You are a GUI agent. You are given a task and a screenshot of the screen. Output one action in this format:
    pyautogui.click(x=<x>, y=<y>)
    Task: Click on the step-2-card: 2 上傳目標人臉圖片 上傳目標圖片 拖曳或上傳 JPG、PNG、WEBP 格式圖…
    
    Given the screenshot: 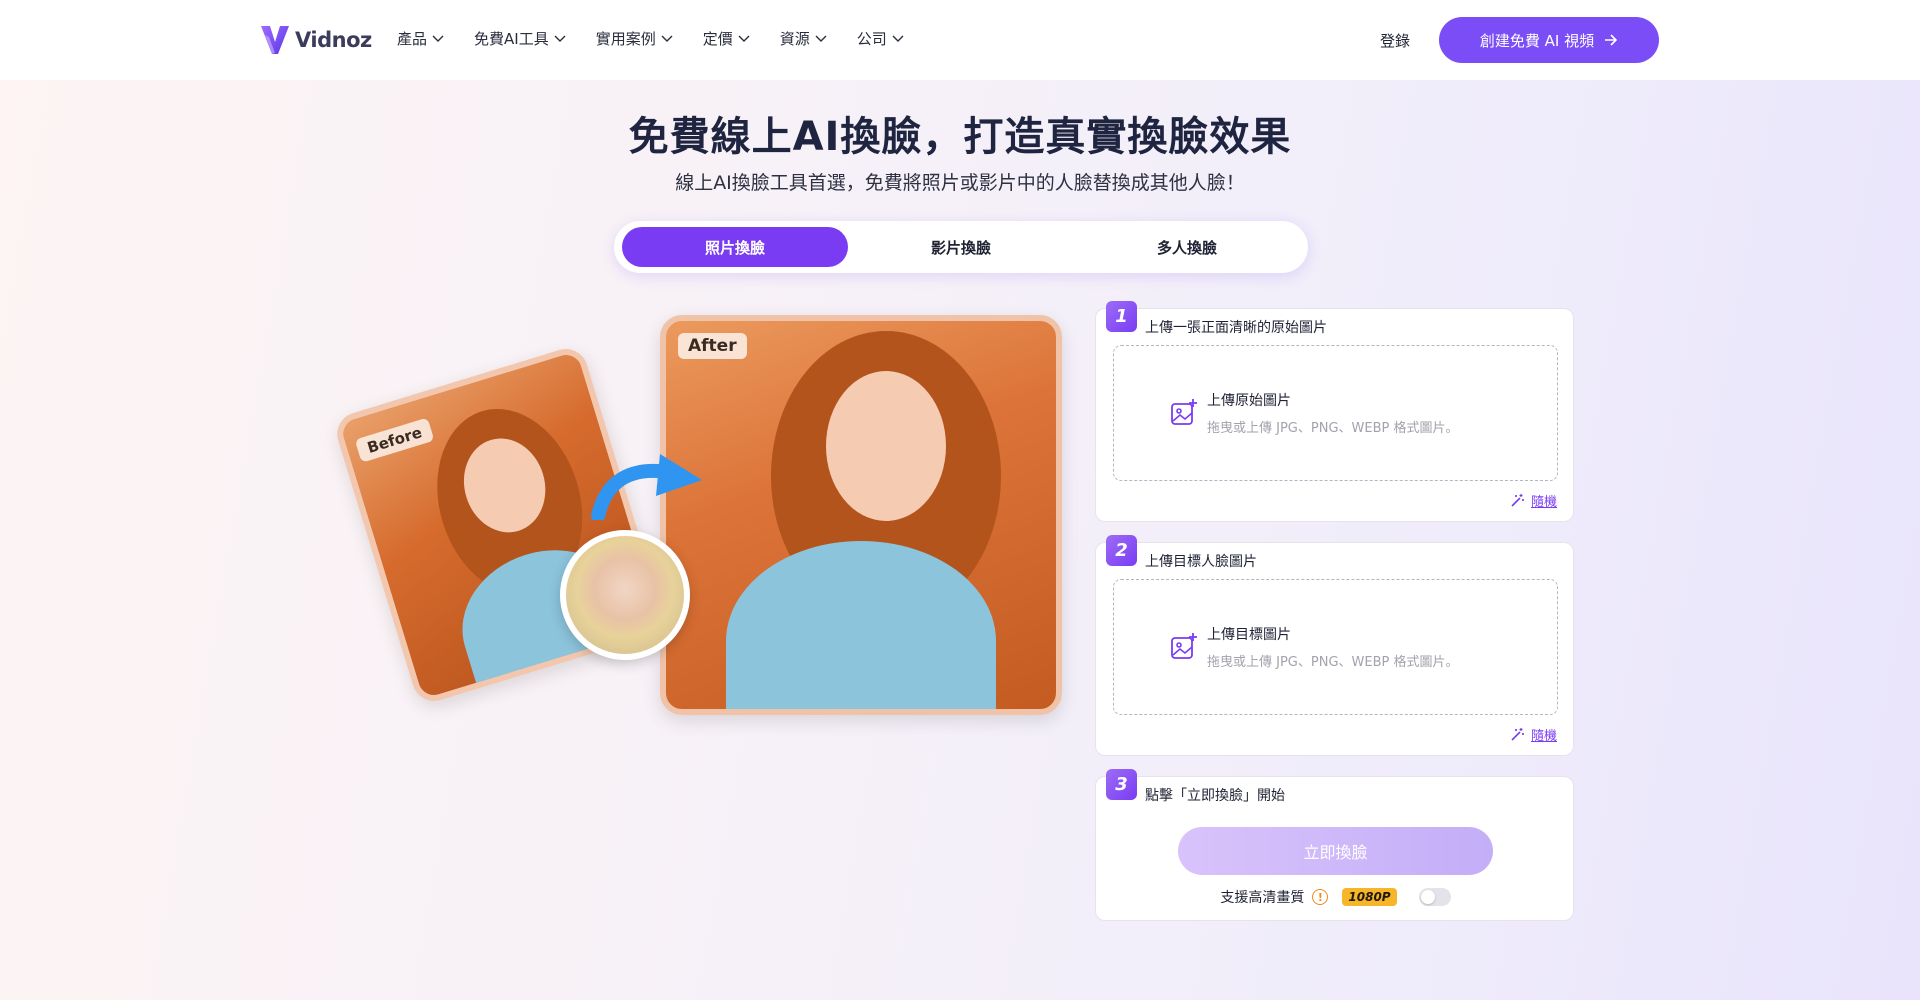 What is the action you would take?
    pyautogui.click(x=1334, y=645)
    